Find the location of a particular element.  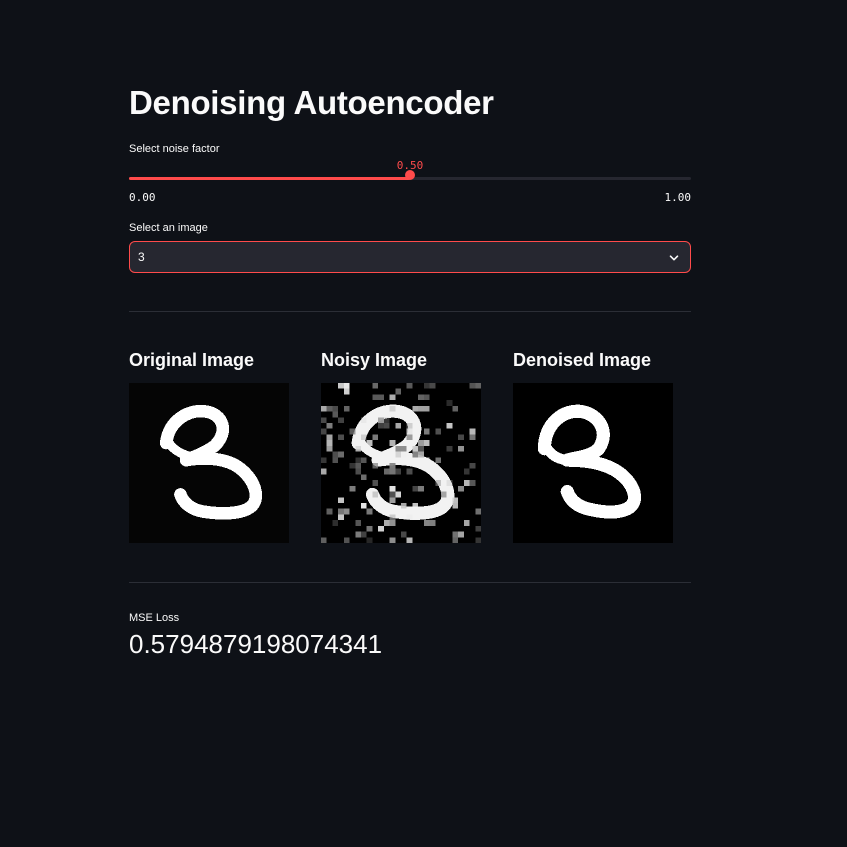

noise-slider-max: 1.00 is located at coordinates (678, 197).